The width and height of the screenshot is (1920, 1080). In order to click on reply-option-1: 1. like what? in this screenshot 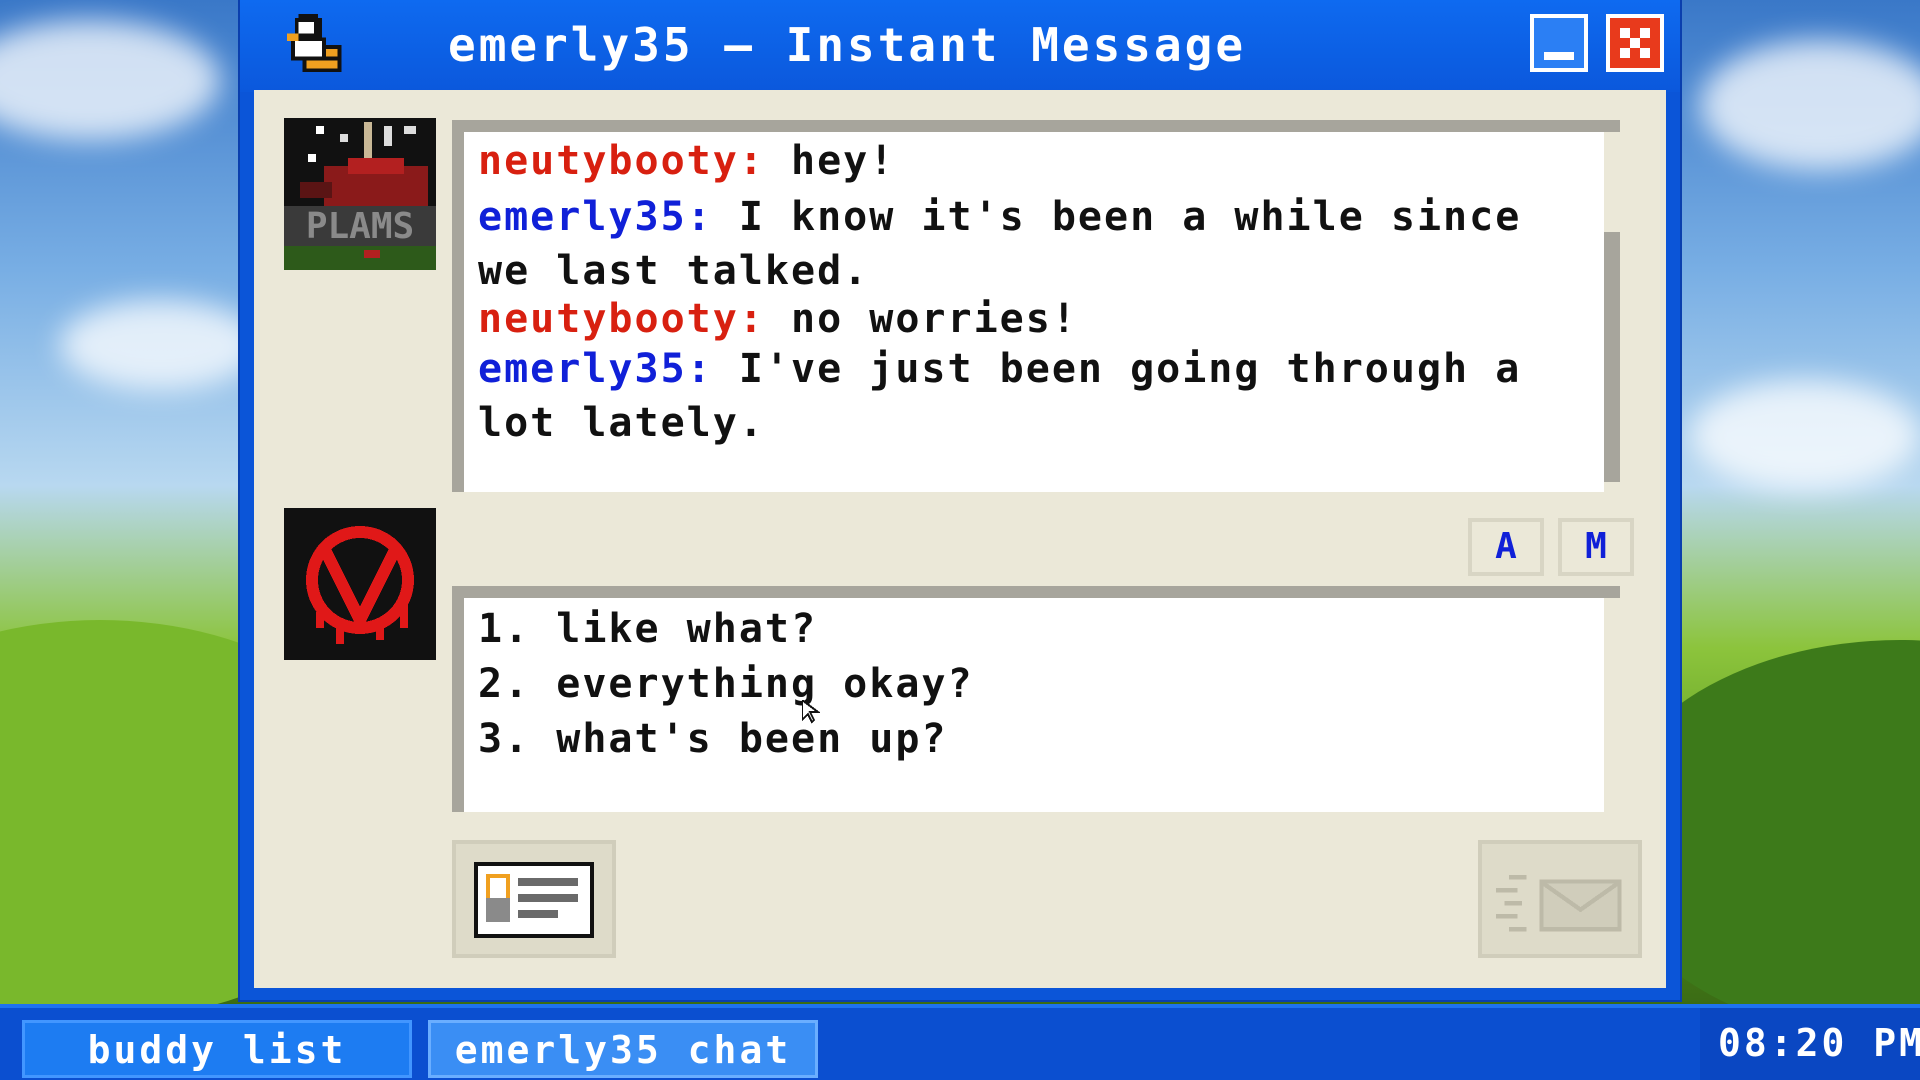, I will do `click(647, 629)`.